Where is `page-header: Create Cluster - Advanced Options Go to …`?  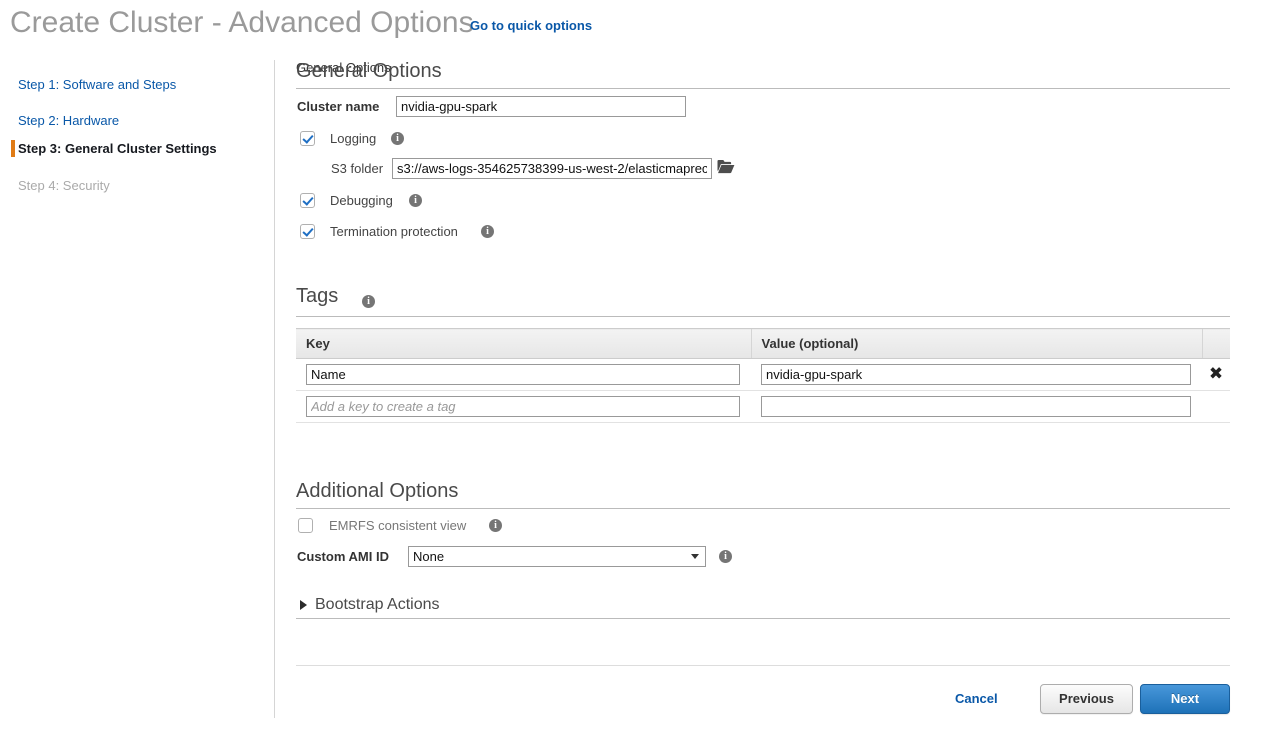
page-header: Create Cluster - Advanced Options Go to … is located at coordinates (632, 28).